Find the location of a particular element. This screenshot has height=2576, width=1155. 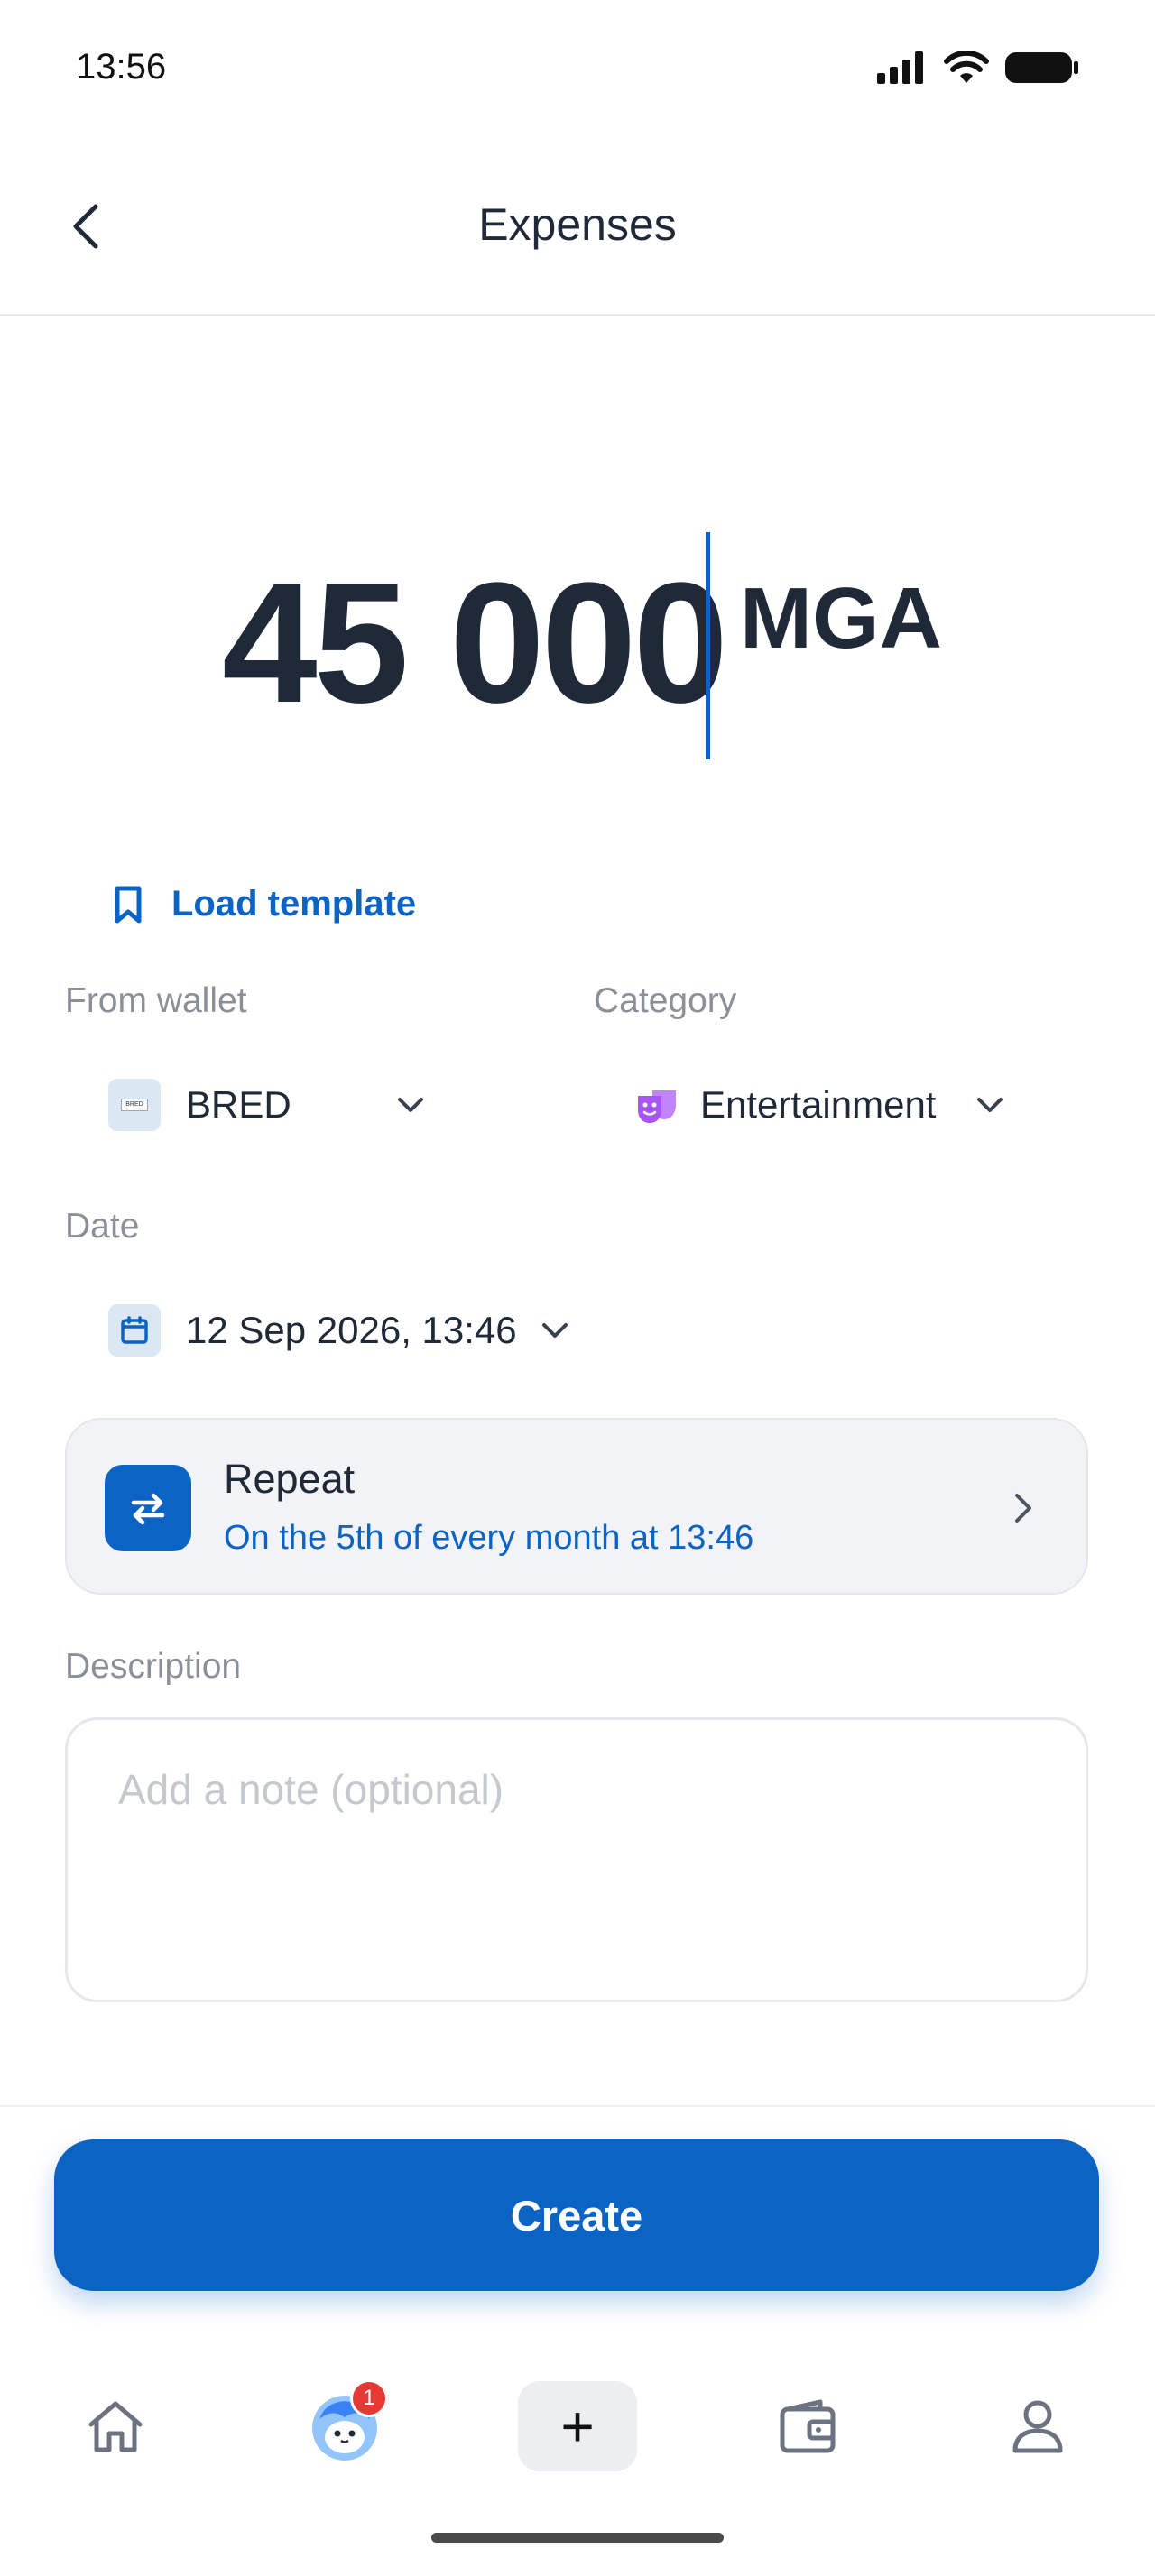

category-select-value: Entertainment is located at coordinates (818, 1104).